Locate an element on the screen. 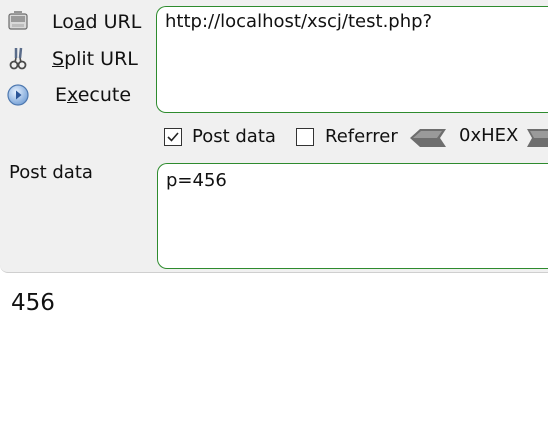 The image size is (548, 439). page-output-text: 456 is located at coordinates (33, 303).